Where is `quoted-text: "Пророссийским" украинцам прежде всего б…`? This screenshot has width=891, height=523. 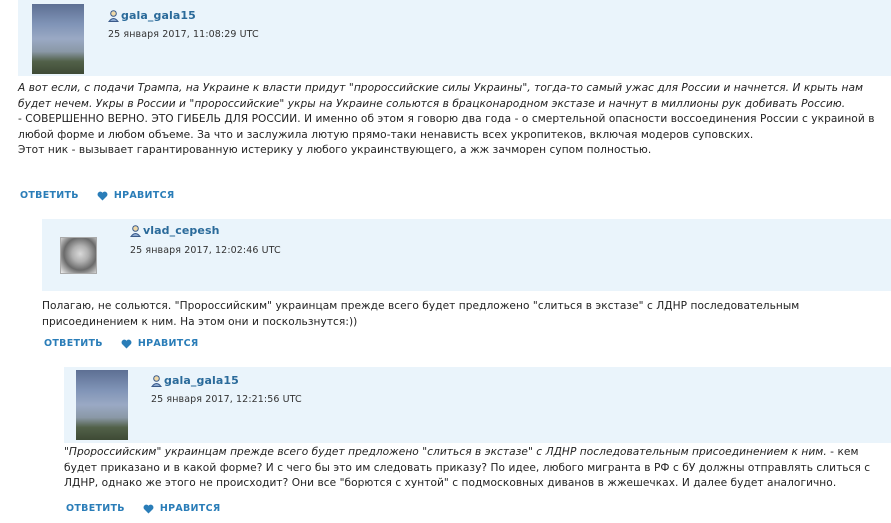 quoted-text: "Пророссийским" украинцам прежде всего б… is located at coordinates (445, 452).